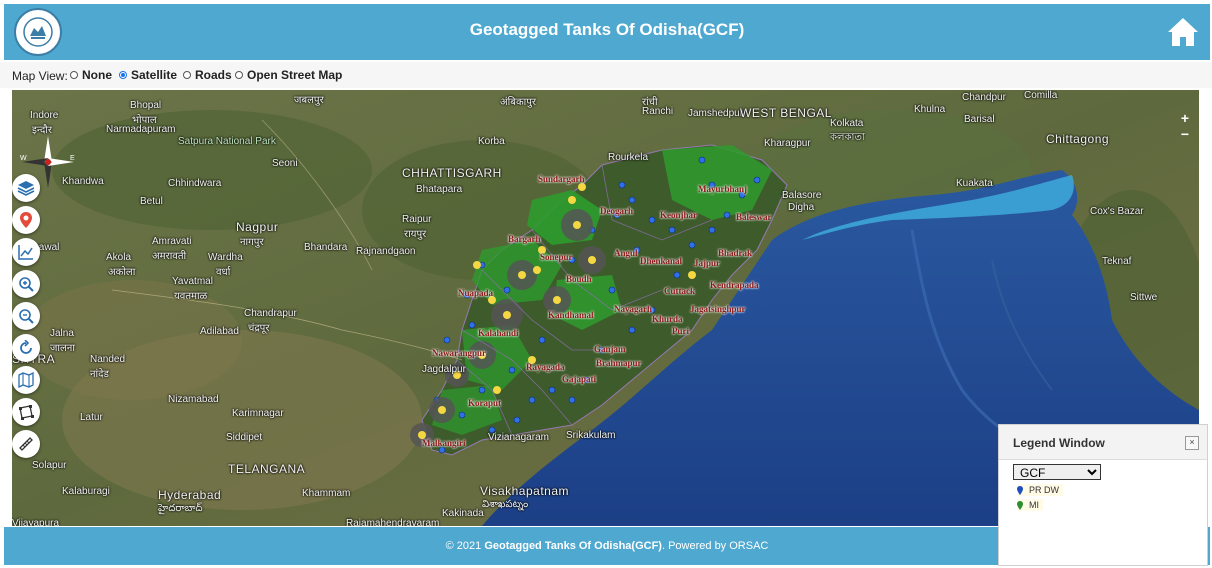 This screenshot has width=1212, height=568. Describe the element at coordinates (141, 129) in the screenshot. I see `map-label: Narmadapuram` at that location.